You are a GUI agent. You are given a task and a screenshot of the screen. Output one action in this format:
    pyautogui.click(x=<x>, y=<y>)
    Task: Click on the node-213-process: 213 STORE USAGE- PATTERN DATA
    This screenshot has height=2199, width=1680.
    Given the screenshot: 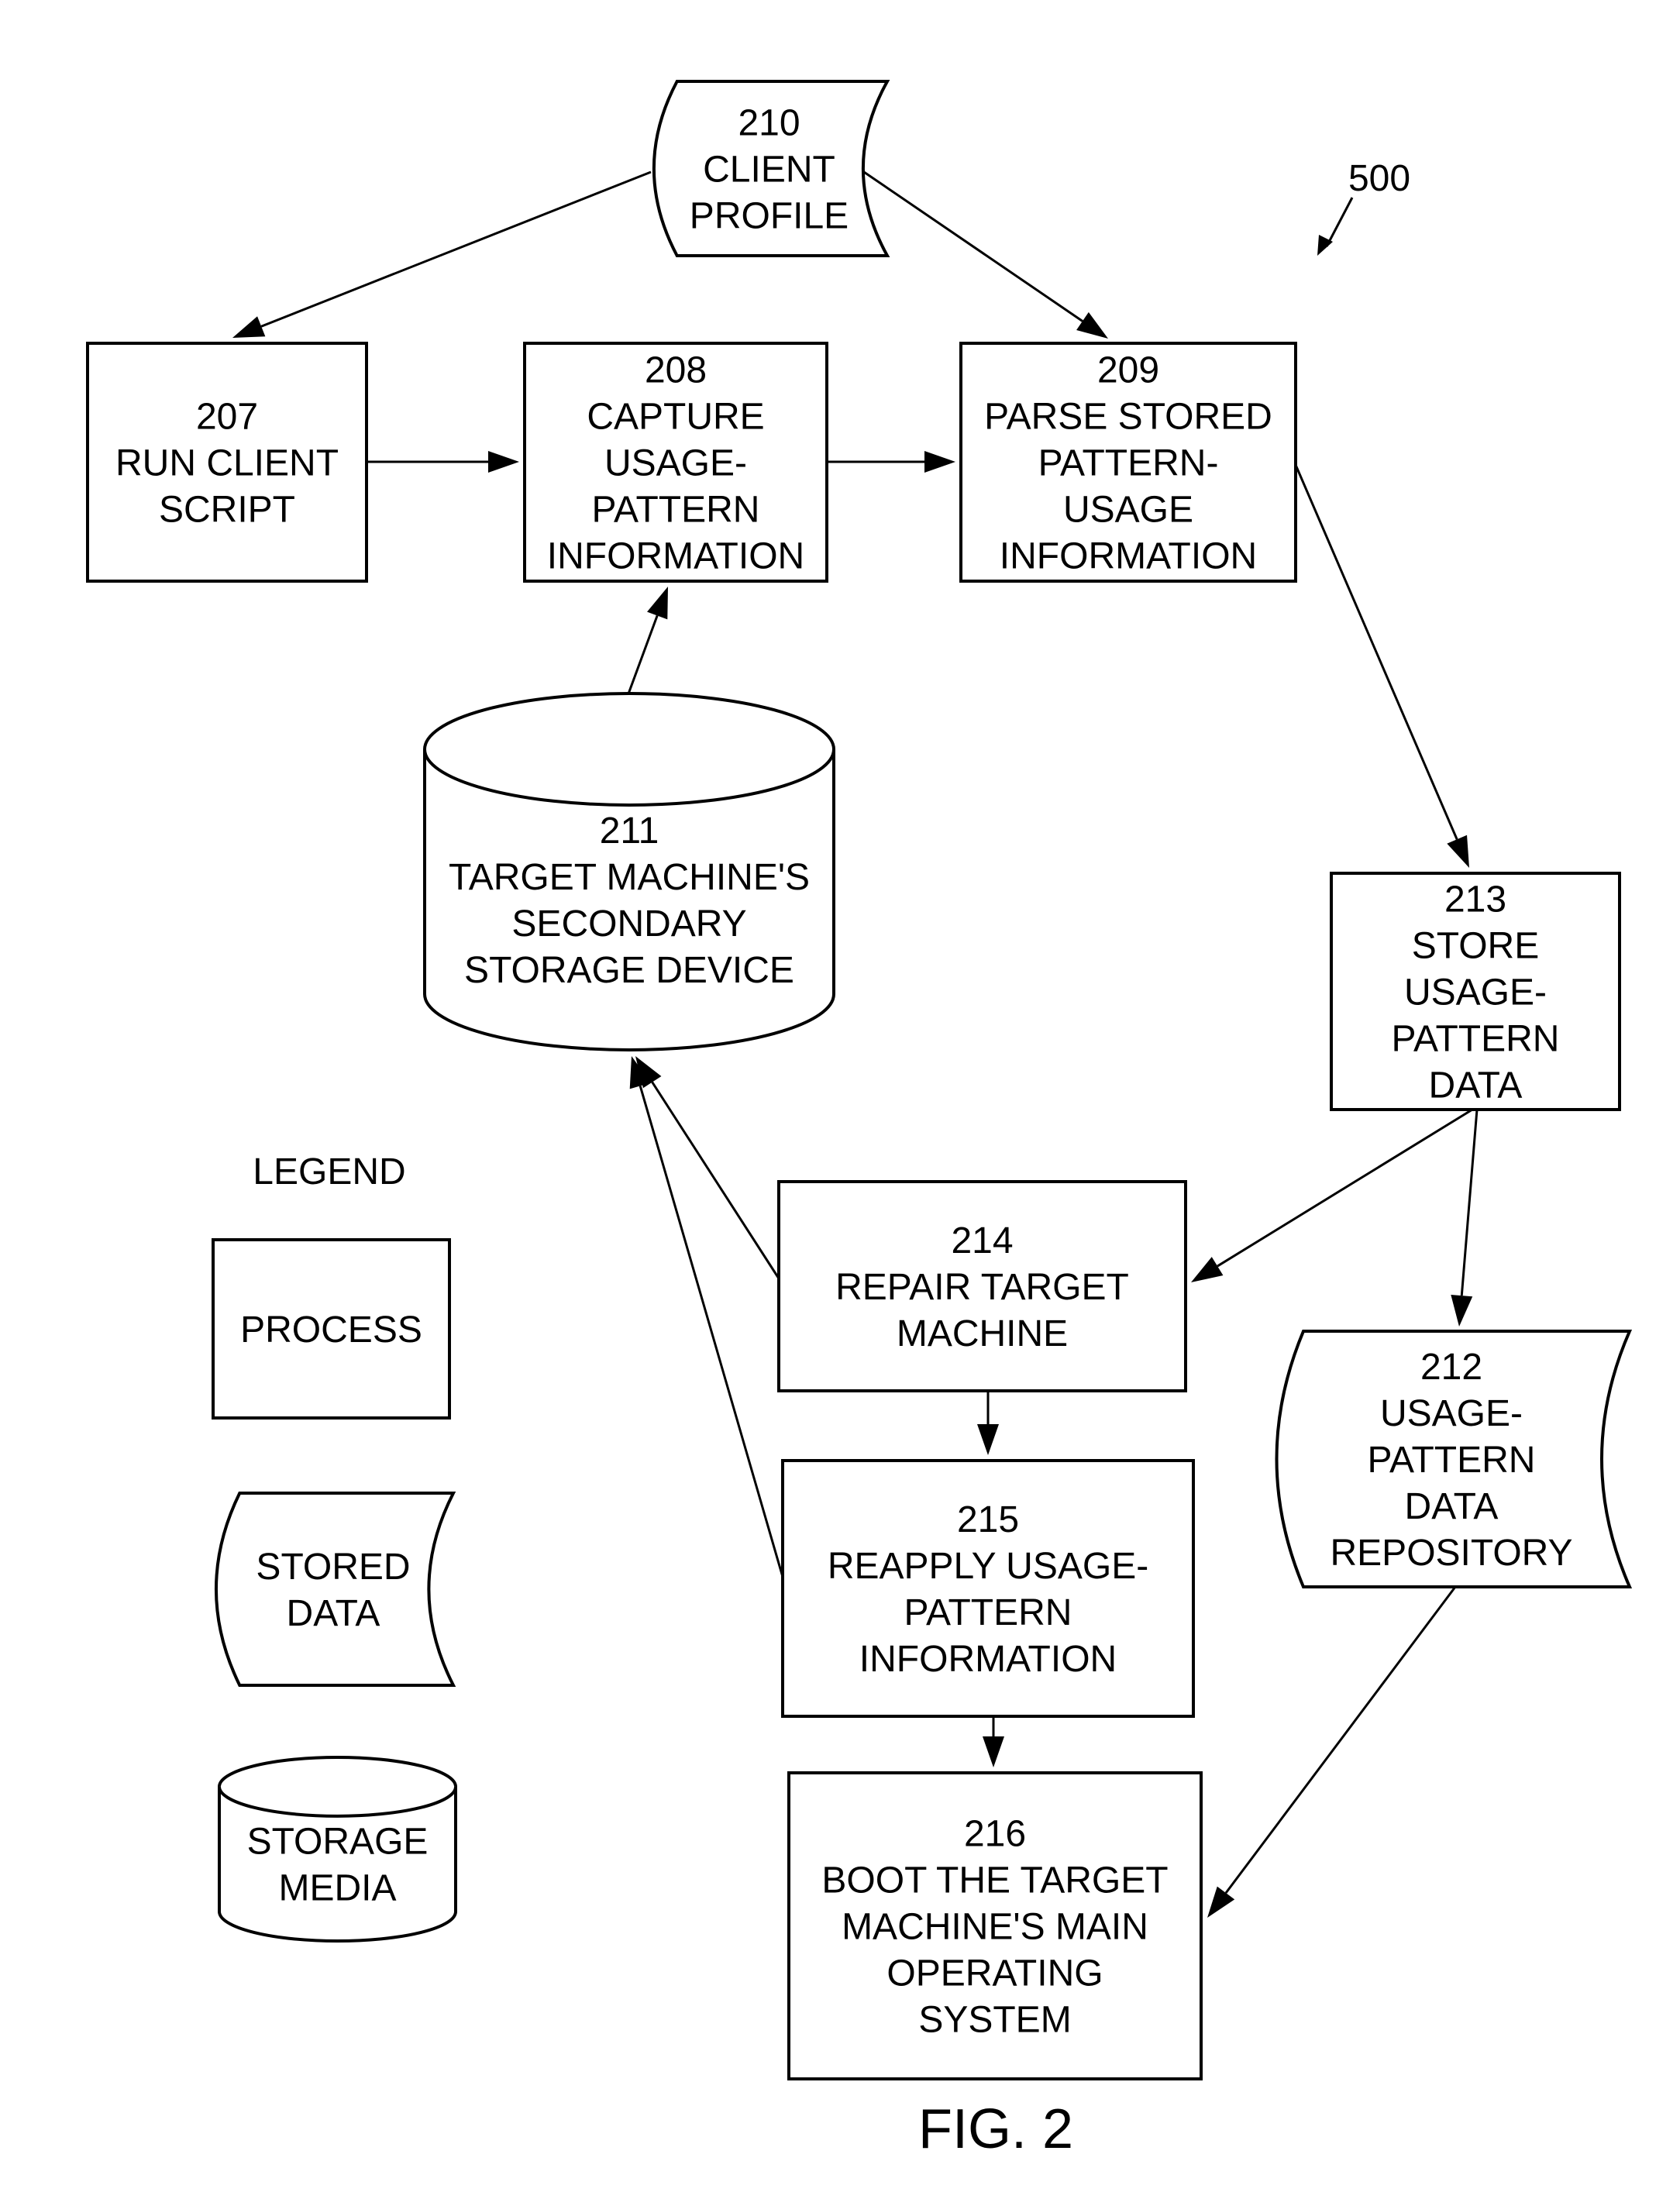 What is the action you would take?
    pyautogui.click(x=1476, y=991)
    